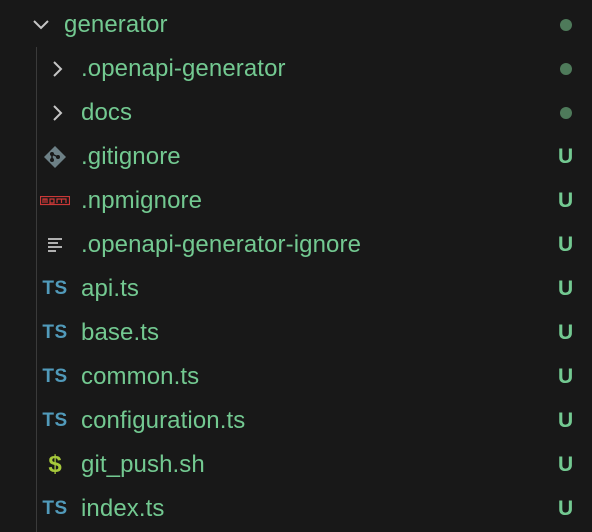  I want to click on text-lines-icon, so click(55, 245).